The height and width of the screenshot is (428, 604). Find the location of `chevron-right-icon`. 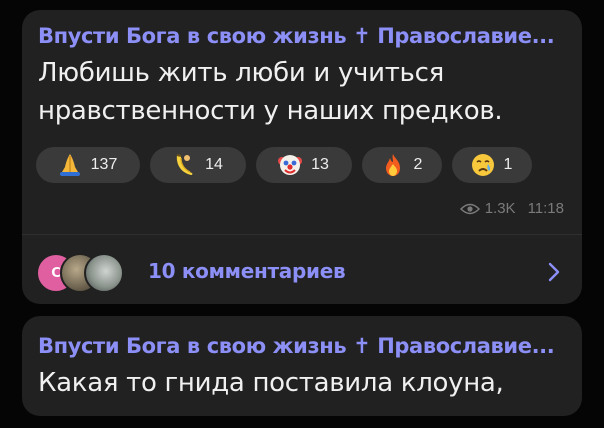

chevron-right-icon is located at coordinates (554, 272).